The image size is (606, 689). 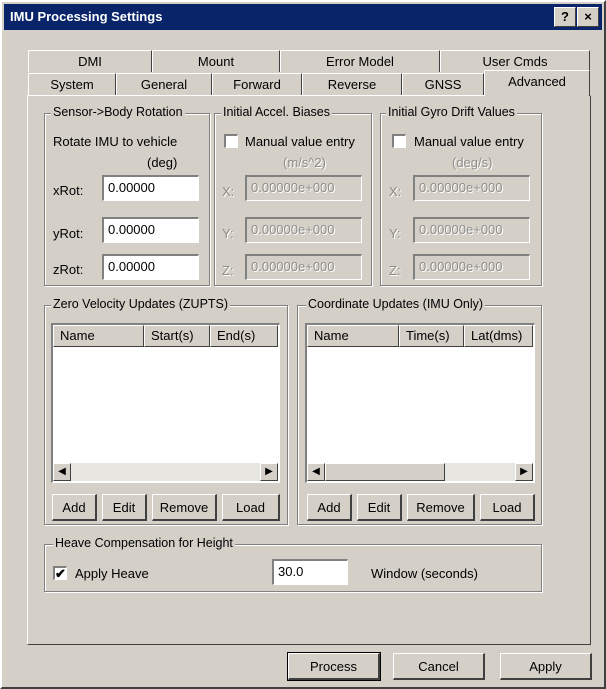 What do you see at coordinates (439, 666) in the screenshot?
I see `cancel-button: Cancel` at bounding box center [439, 666].